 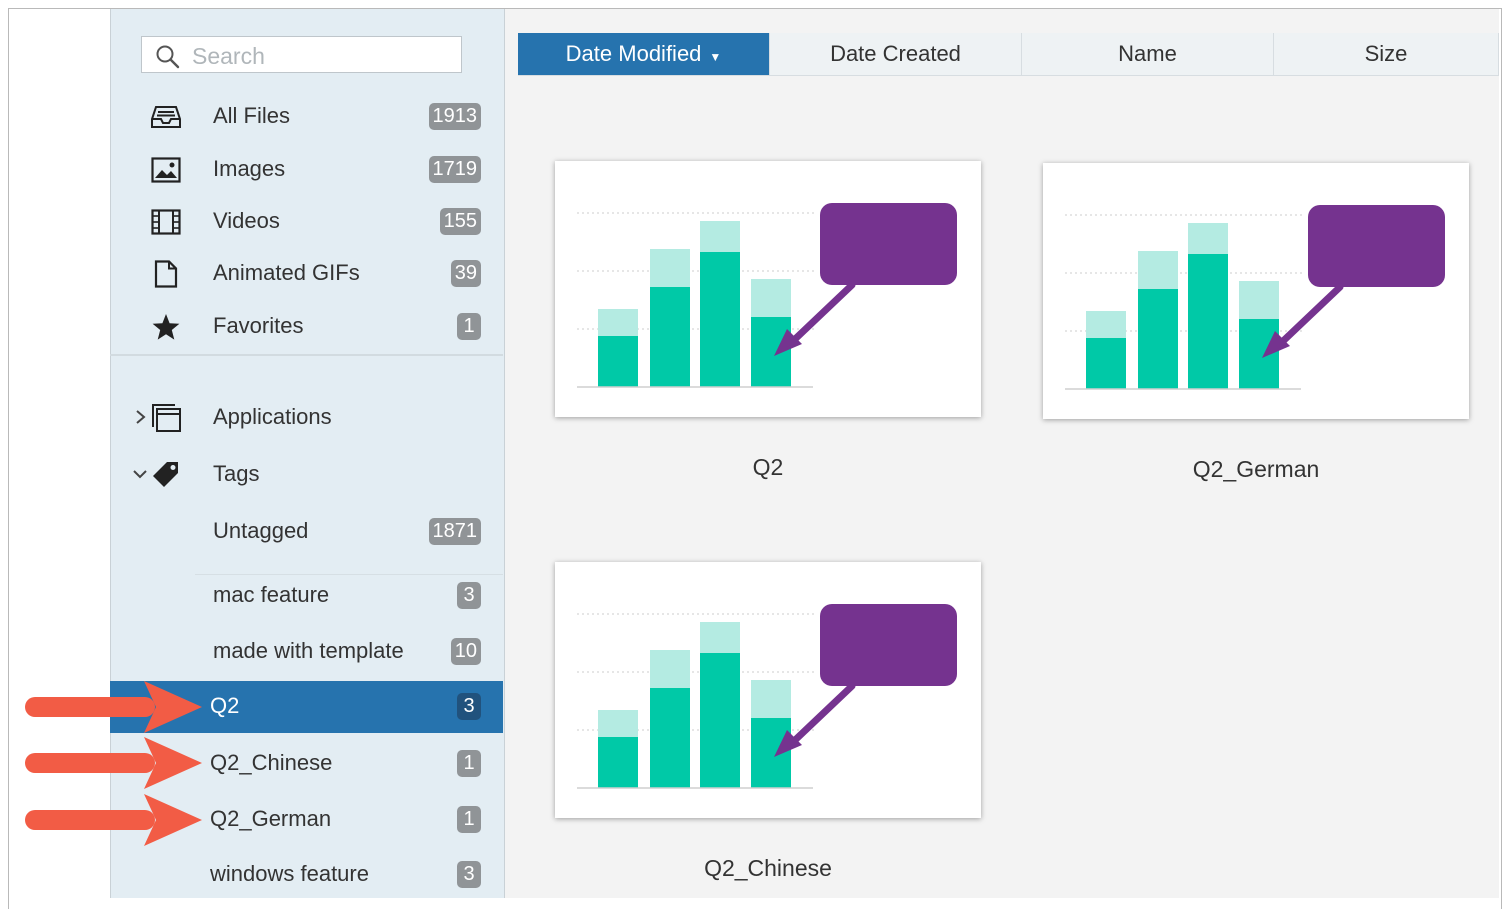 I want to click on sort-date-modified-button: Date Modified ▼, so click(x=644, y=54).